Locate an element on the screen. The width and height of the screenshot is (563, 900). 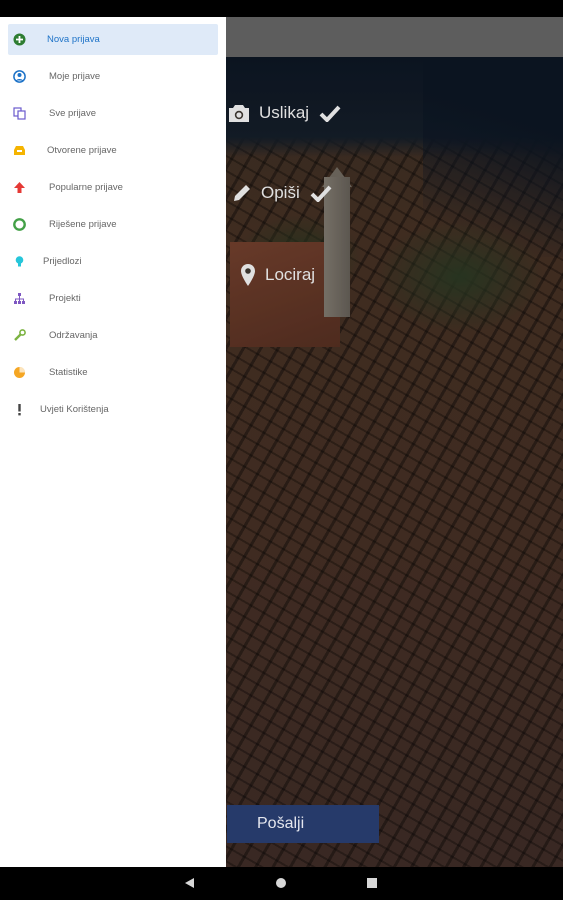
step-lociraj-label: Lociraj is located at coordinates (290, 274).